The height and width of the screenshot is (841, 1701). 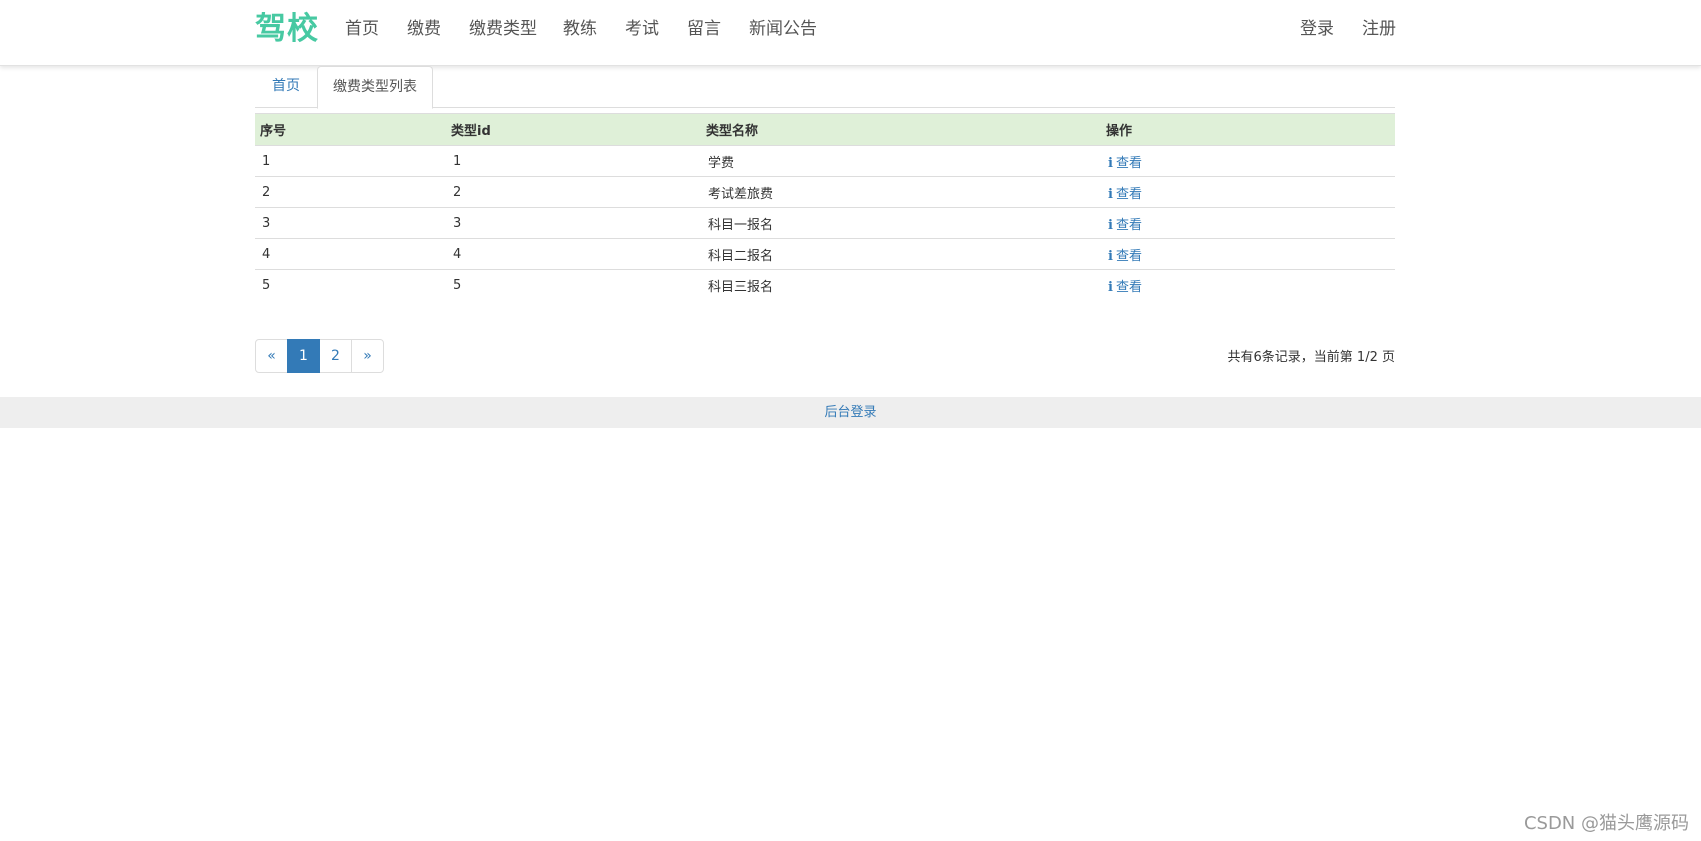 I want to click on cell-index: 5, so click(x=266, y=285).